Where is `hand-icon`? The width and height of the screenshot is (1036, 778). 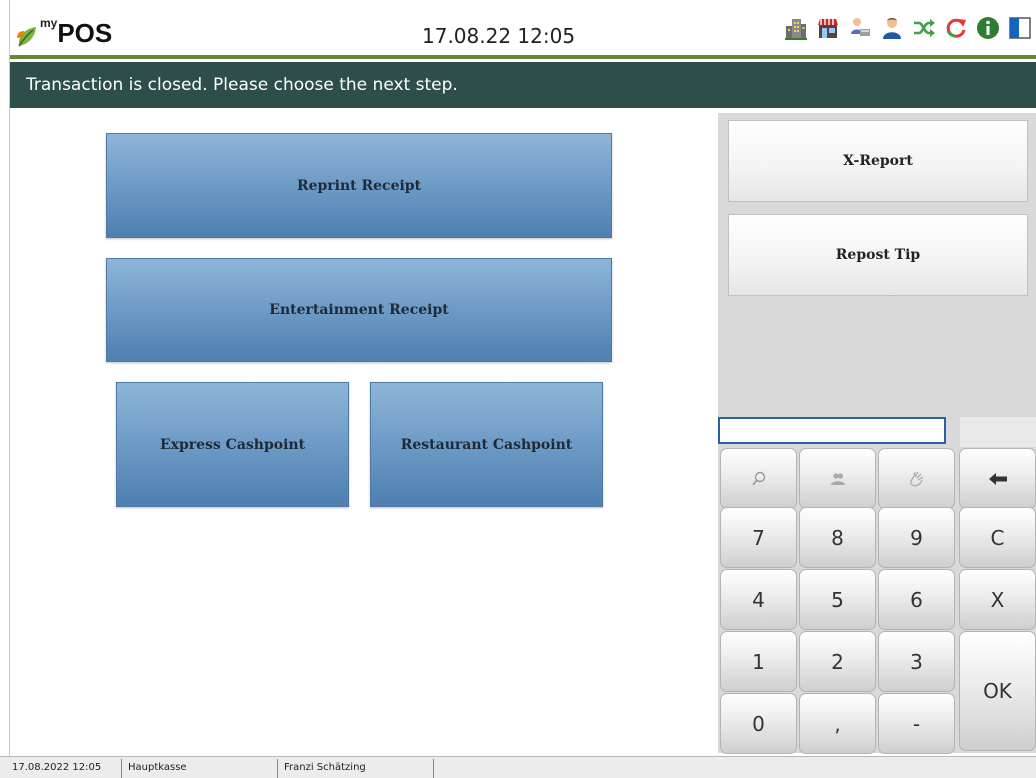 hand-icon is located at coordinates (916, 478).